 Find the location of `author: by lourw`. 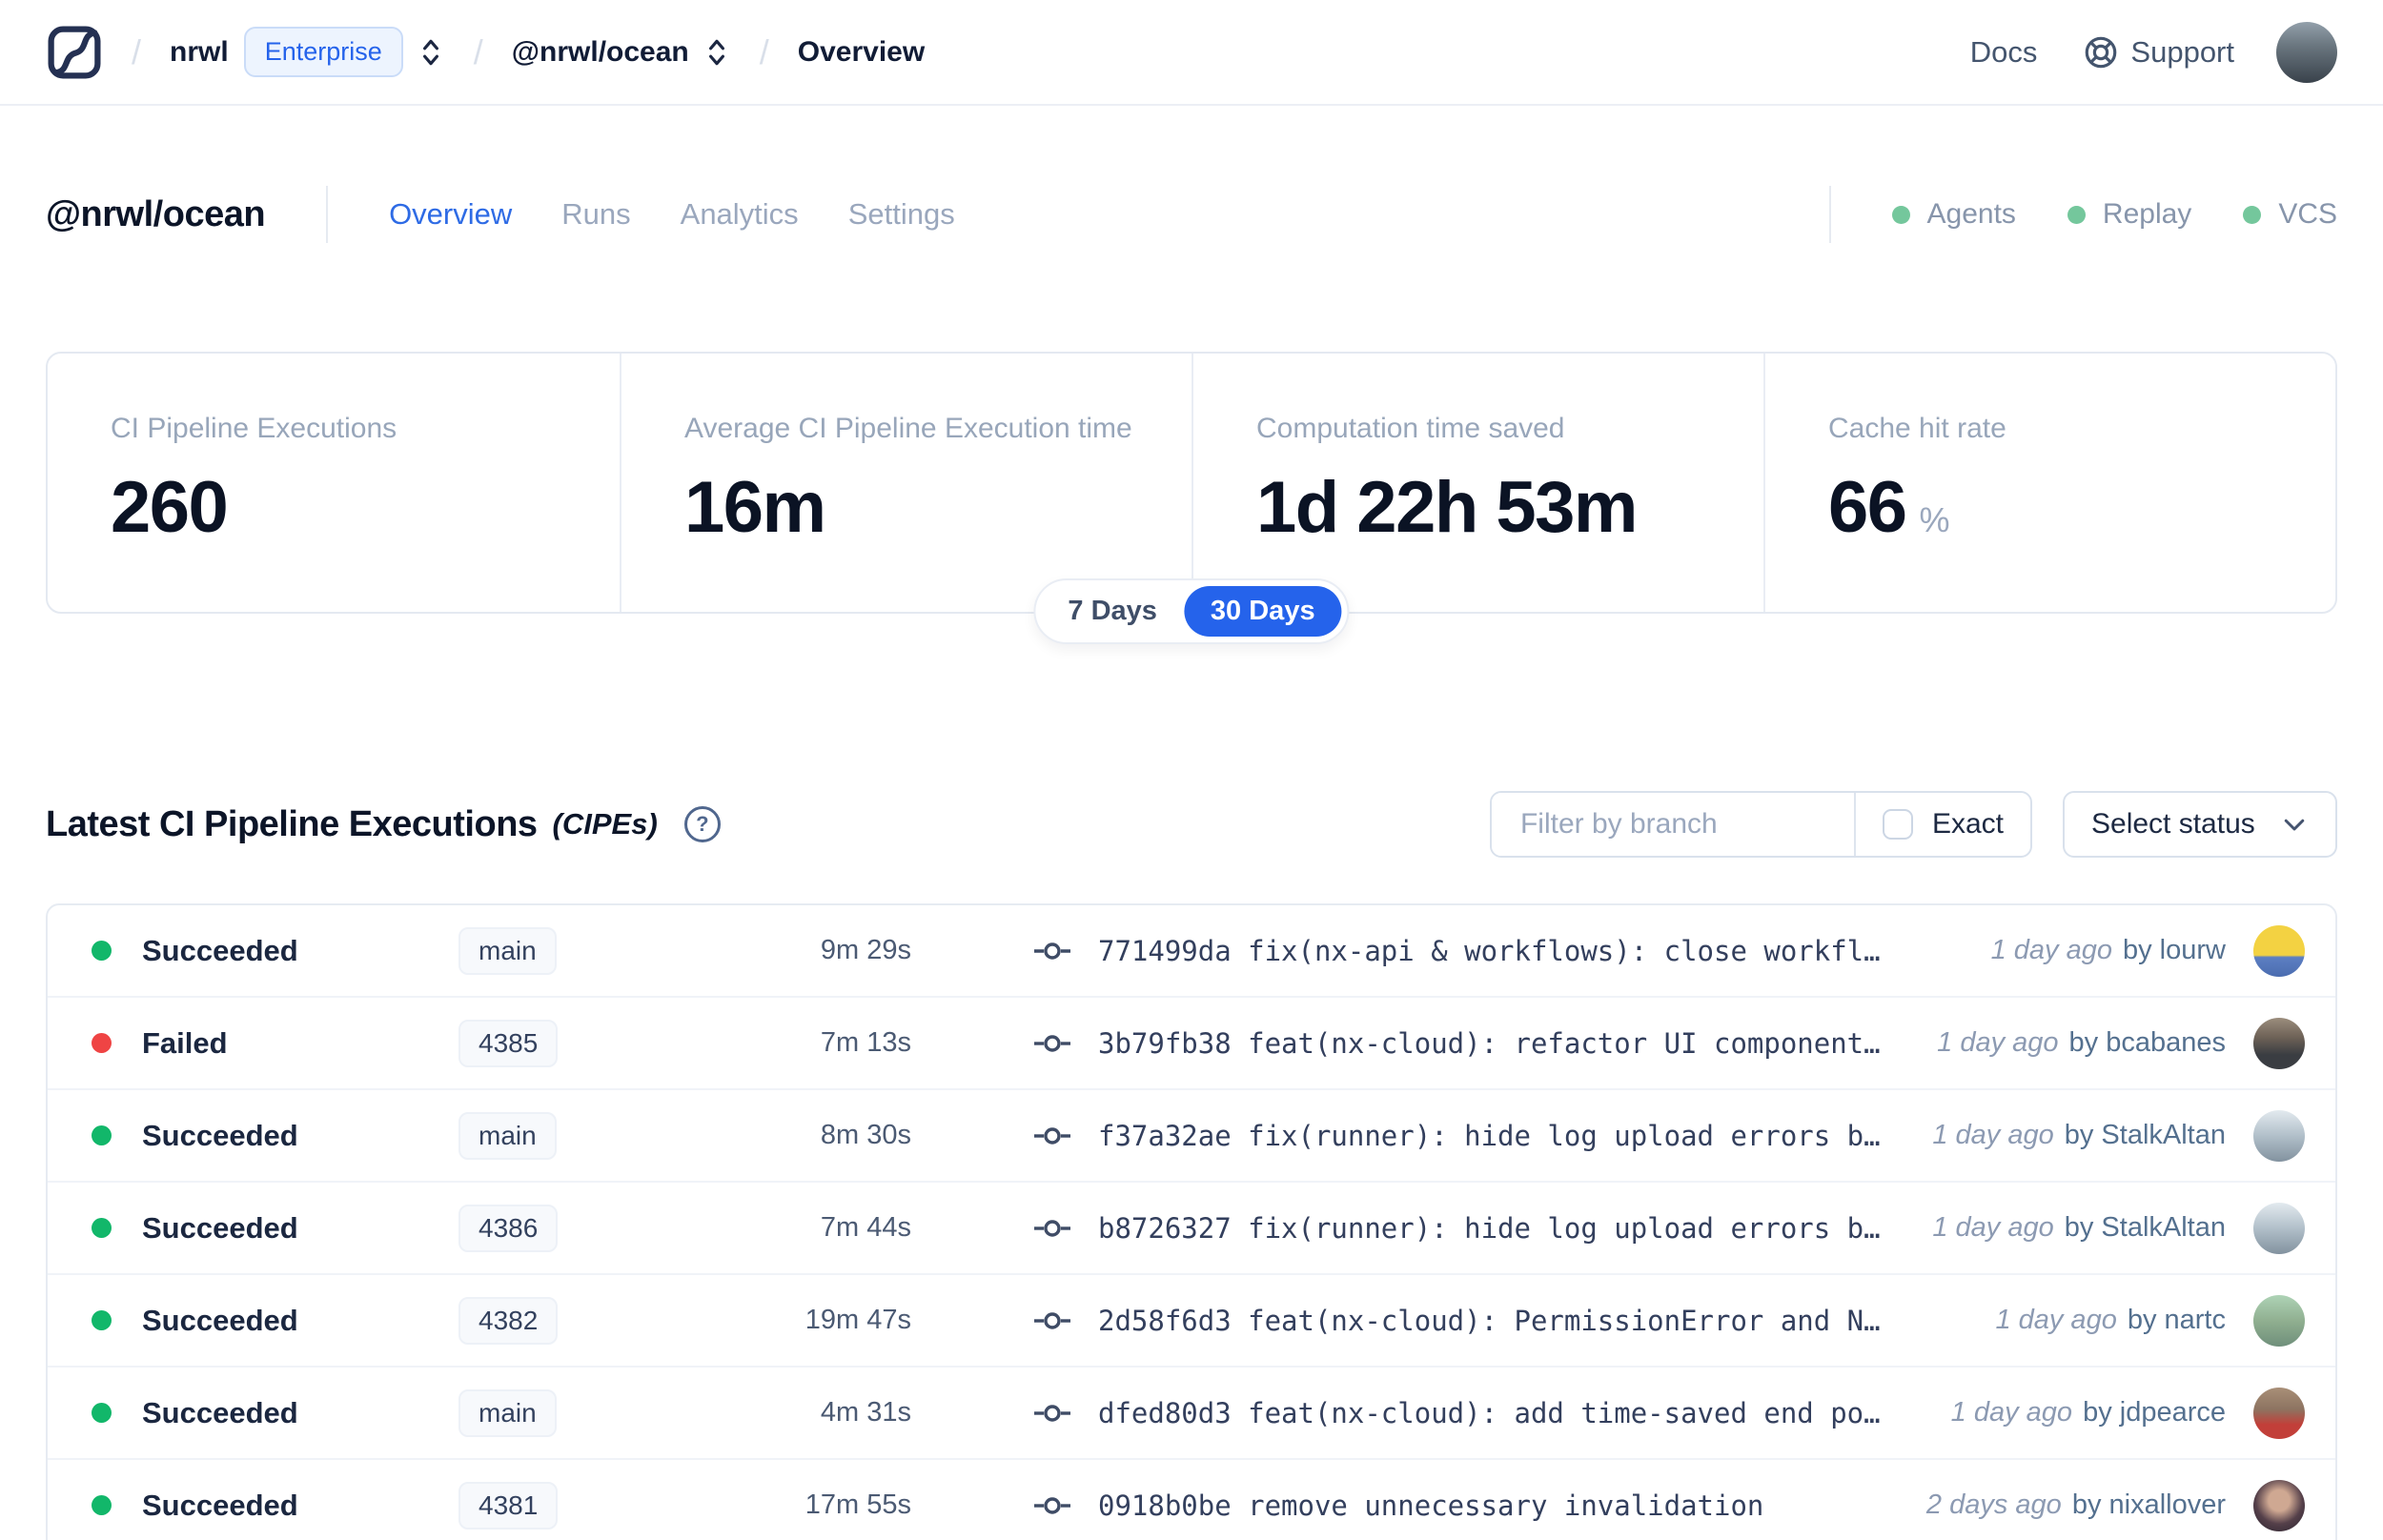

author: by lourw is located at coordinates (2175, 950).